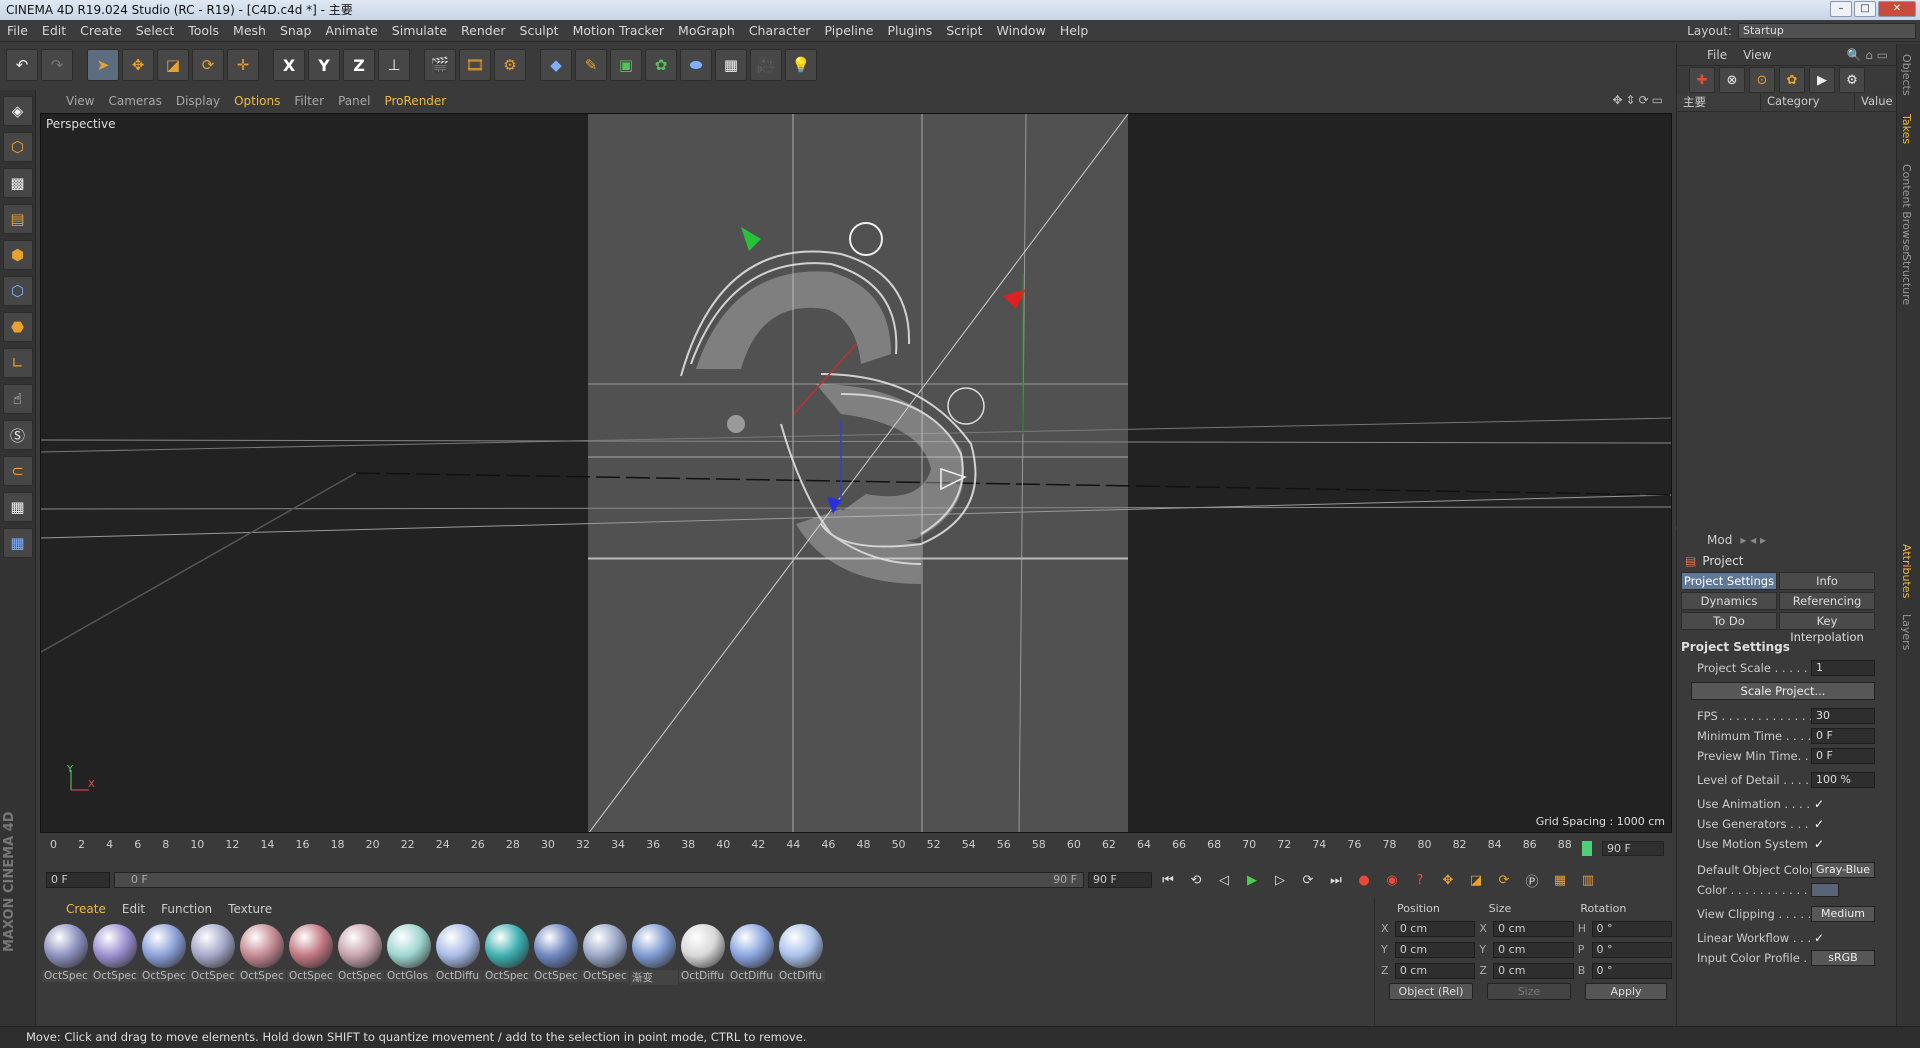 This screenshot has width=1920, height=1048. I want to click on record-keys-icon: ●, so click(1364, 880).